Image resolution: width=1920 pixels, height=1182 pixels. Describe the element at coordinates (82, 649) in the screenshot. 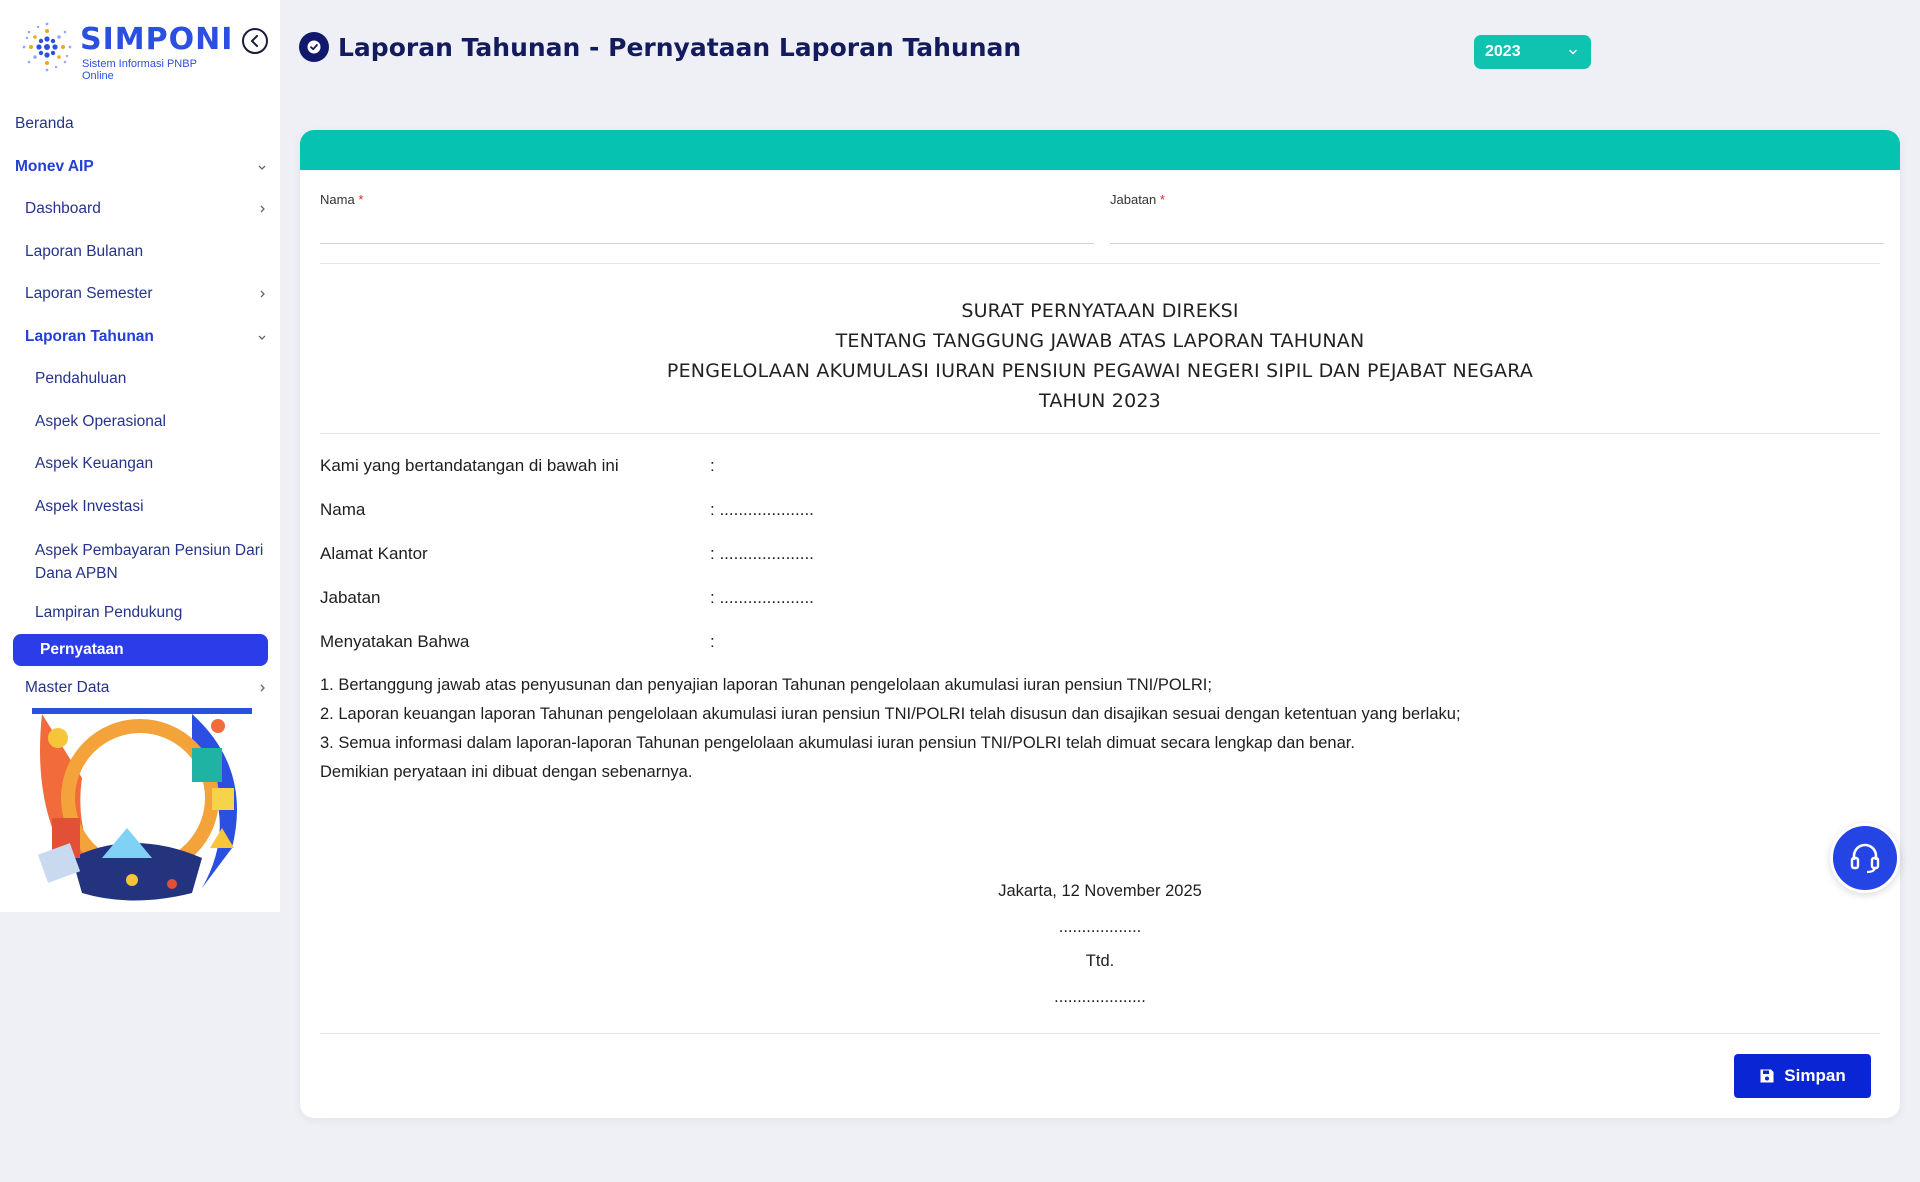

I see `sidebar-item-label: Pernyataan` at that location.